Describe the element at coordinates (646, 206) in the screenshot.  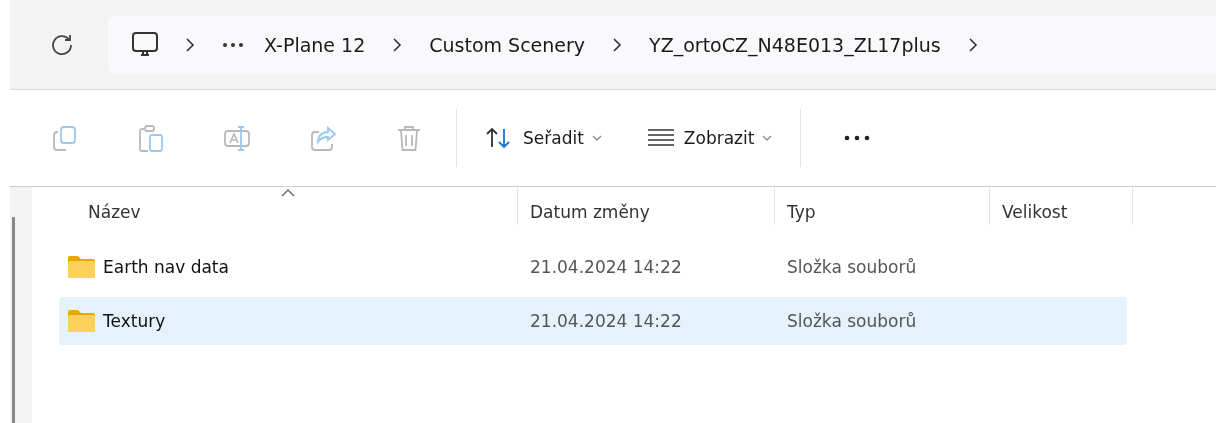
I see `column-header: Datum změny` at that location.